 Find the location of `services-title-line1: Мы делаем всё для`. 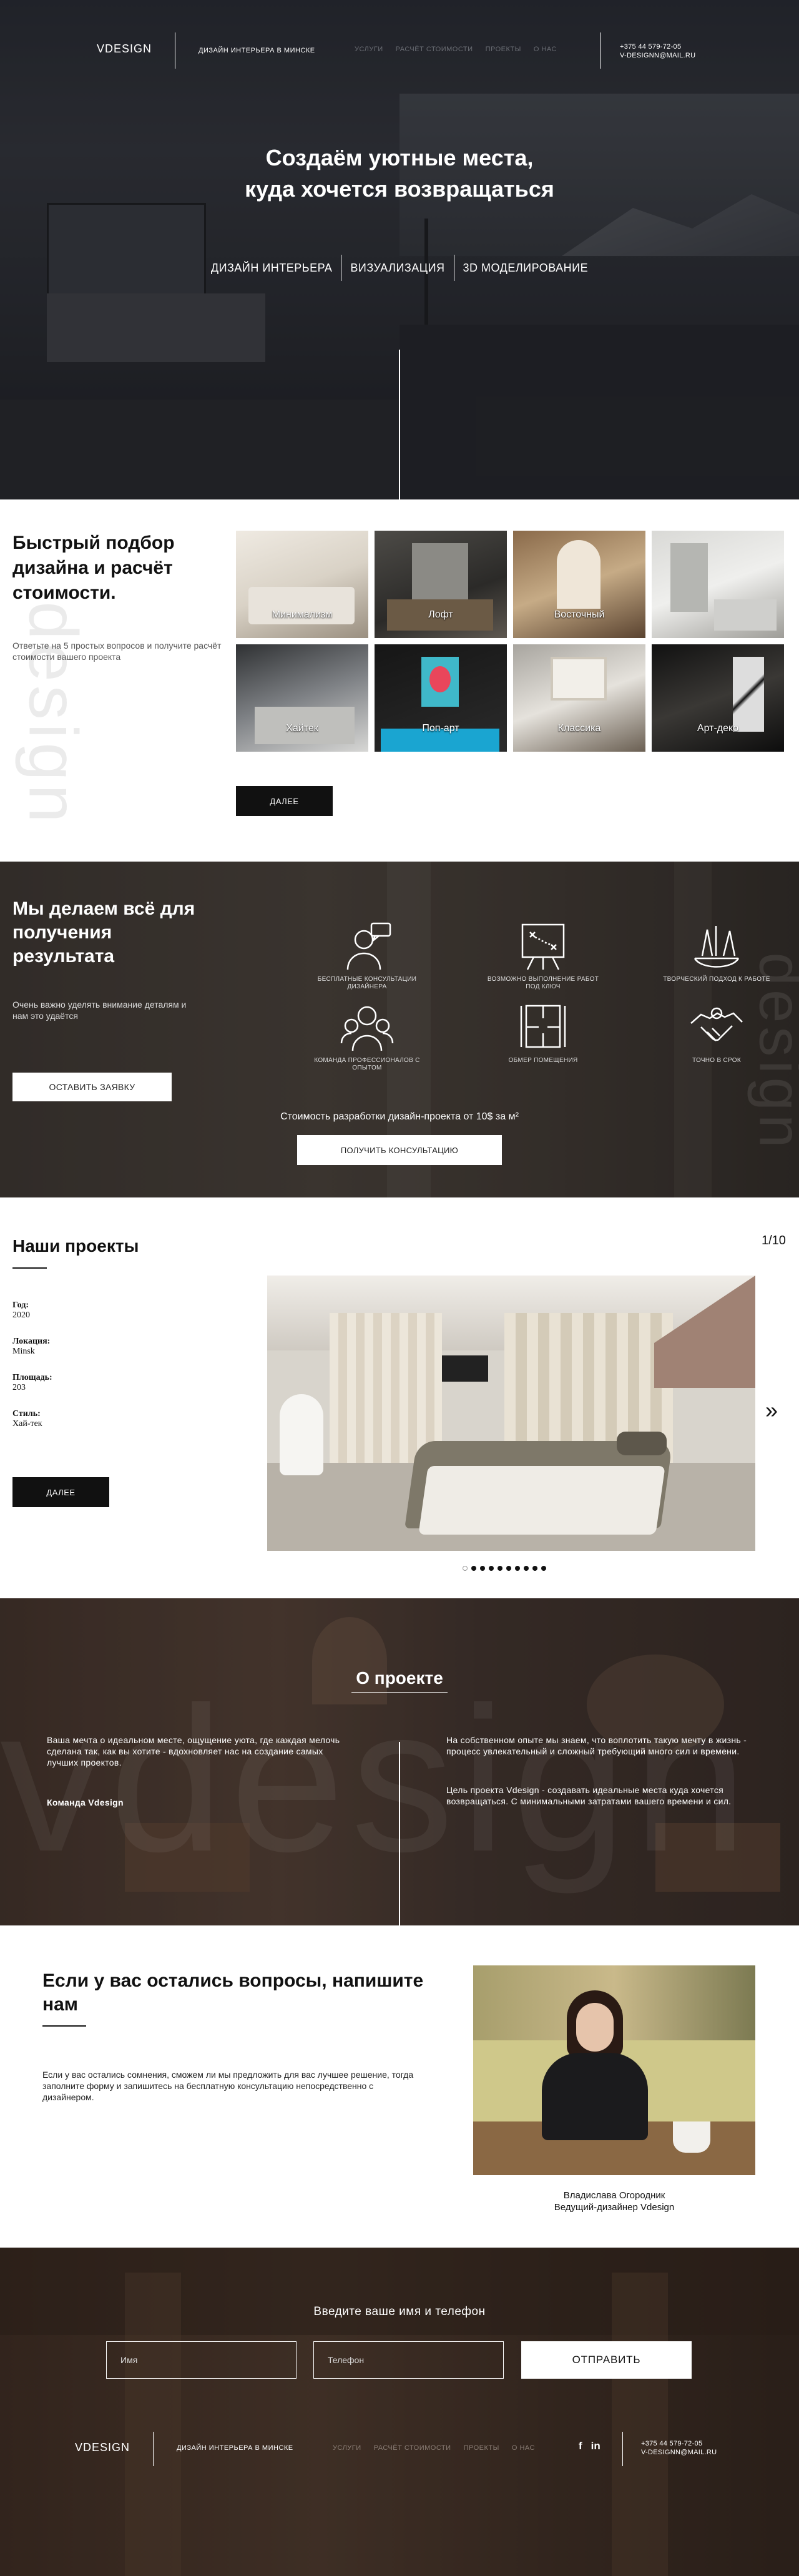

services-title-line1: Мы делаем всё для is located at coordinates (103, 908).